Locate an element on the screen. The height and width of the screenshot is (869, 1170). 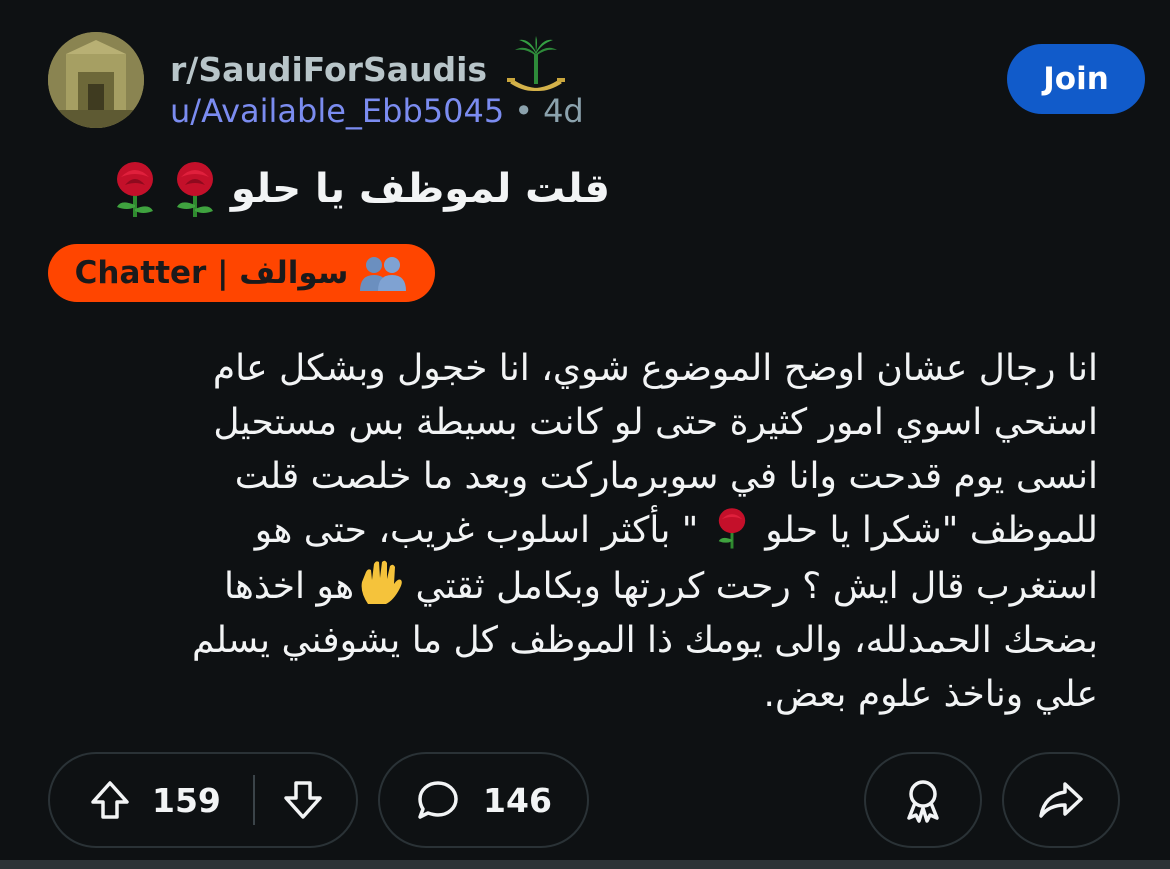
raised-hand-icon is located at coordinates (381, 582).